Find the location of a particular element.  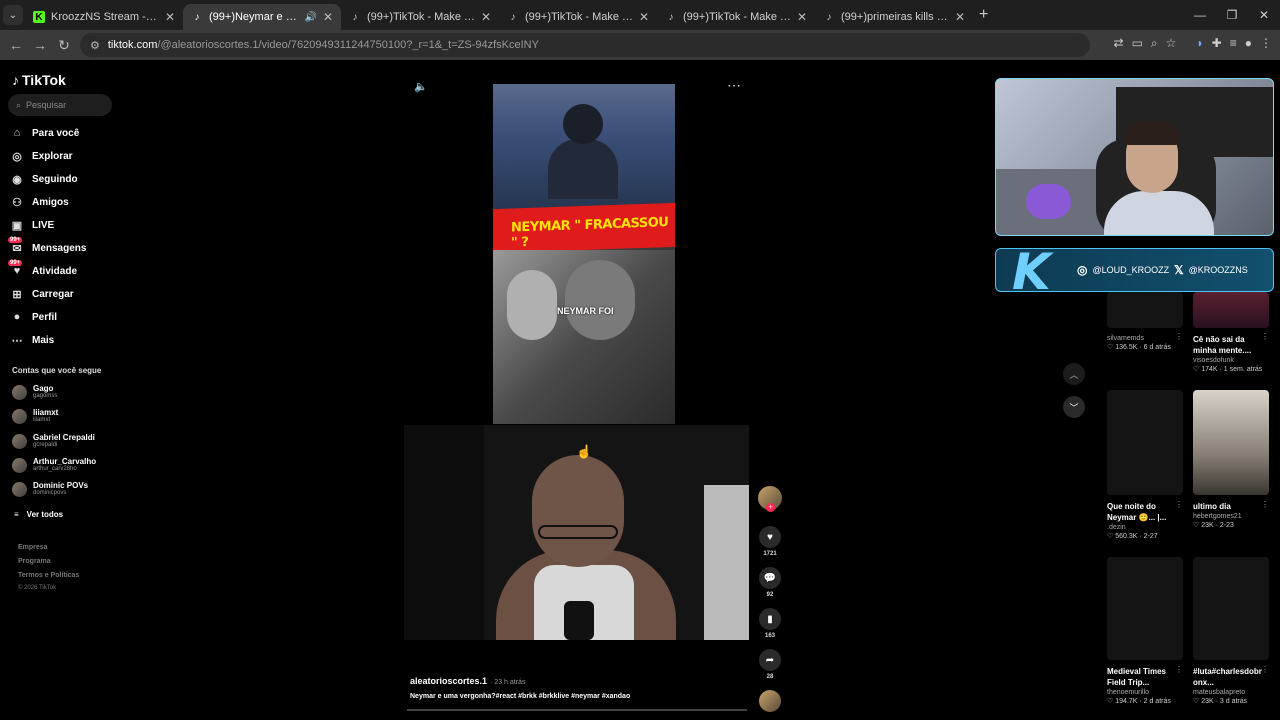

footer-termos: Termos e Políticas is located at coordinates (48, 575).